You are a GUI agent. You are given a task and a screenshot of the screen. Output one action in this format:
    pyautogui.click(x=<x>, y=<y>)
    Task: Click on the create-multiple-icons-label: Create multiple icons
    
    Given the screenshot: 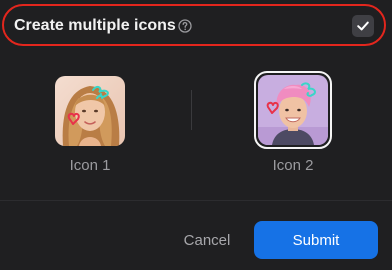 What is the action you would take?
    pyautogui.click(x=95, y=25)
    